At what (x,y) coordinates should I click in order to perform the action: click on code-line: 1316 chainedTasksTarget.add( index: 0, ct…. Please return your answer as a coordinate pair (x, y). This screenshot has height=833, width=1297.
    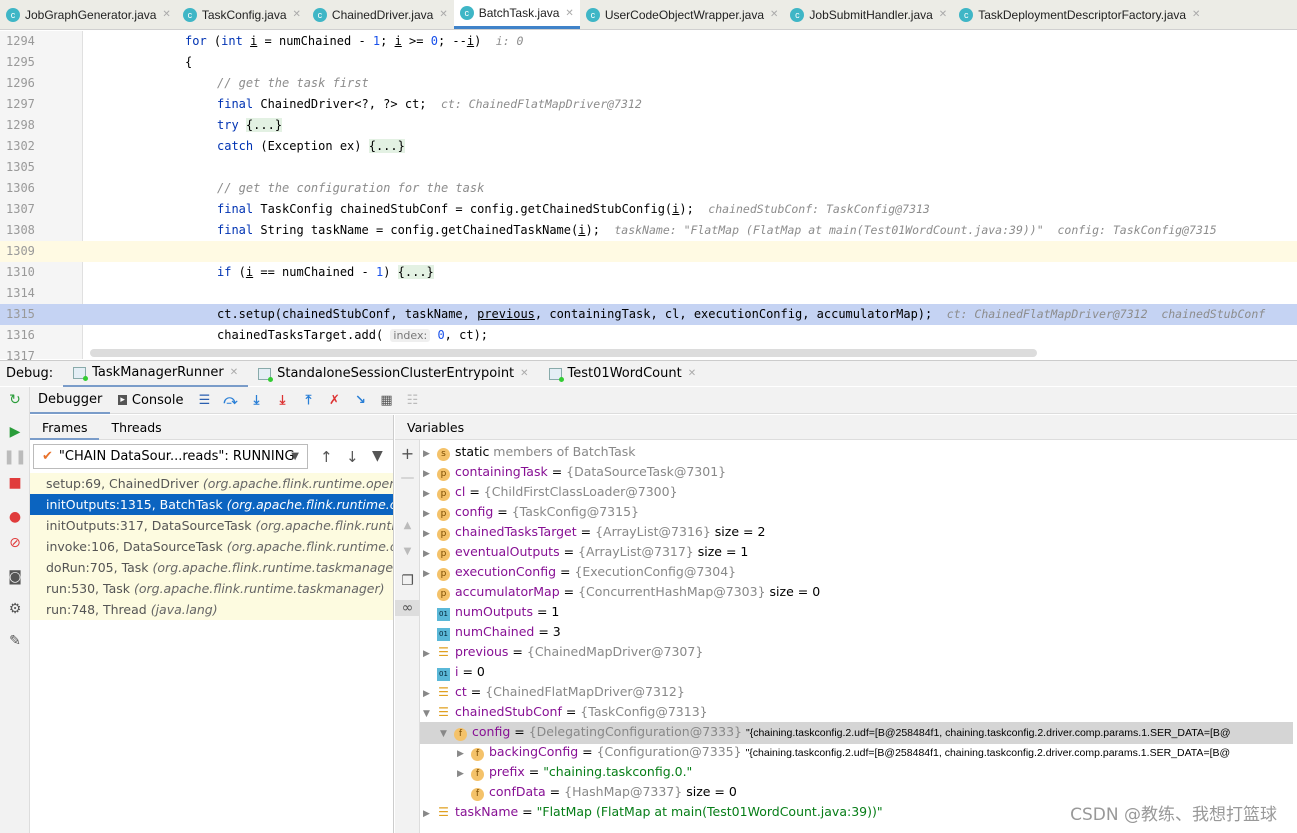
    Looking at the image, I should click on (648, 335).